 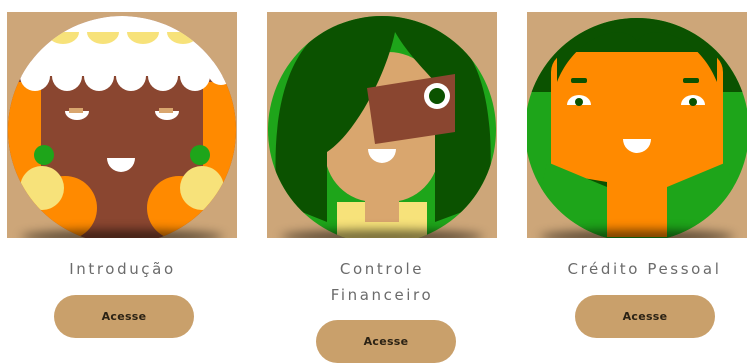 What do you see at coordinates (122, 269) in the screenshot?
I see `card-title: Introdução` at bounding box center [122, 269].